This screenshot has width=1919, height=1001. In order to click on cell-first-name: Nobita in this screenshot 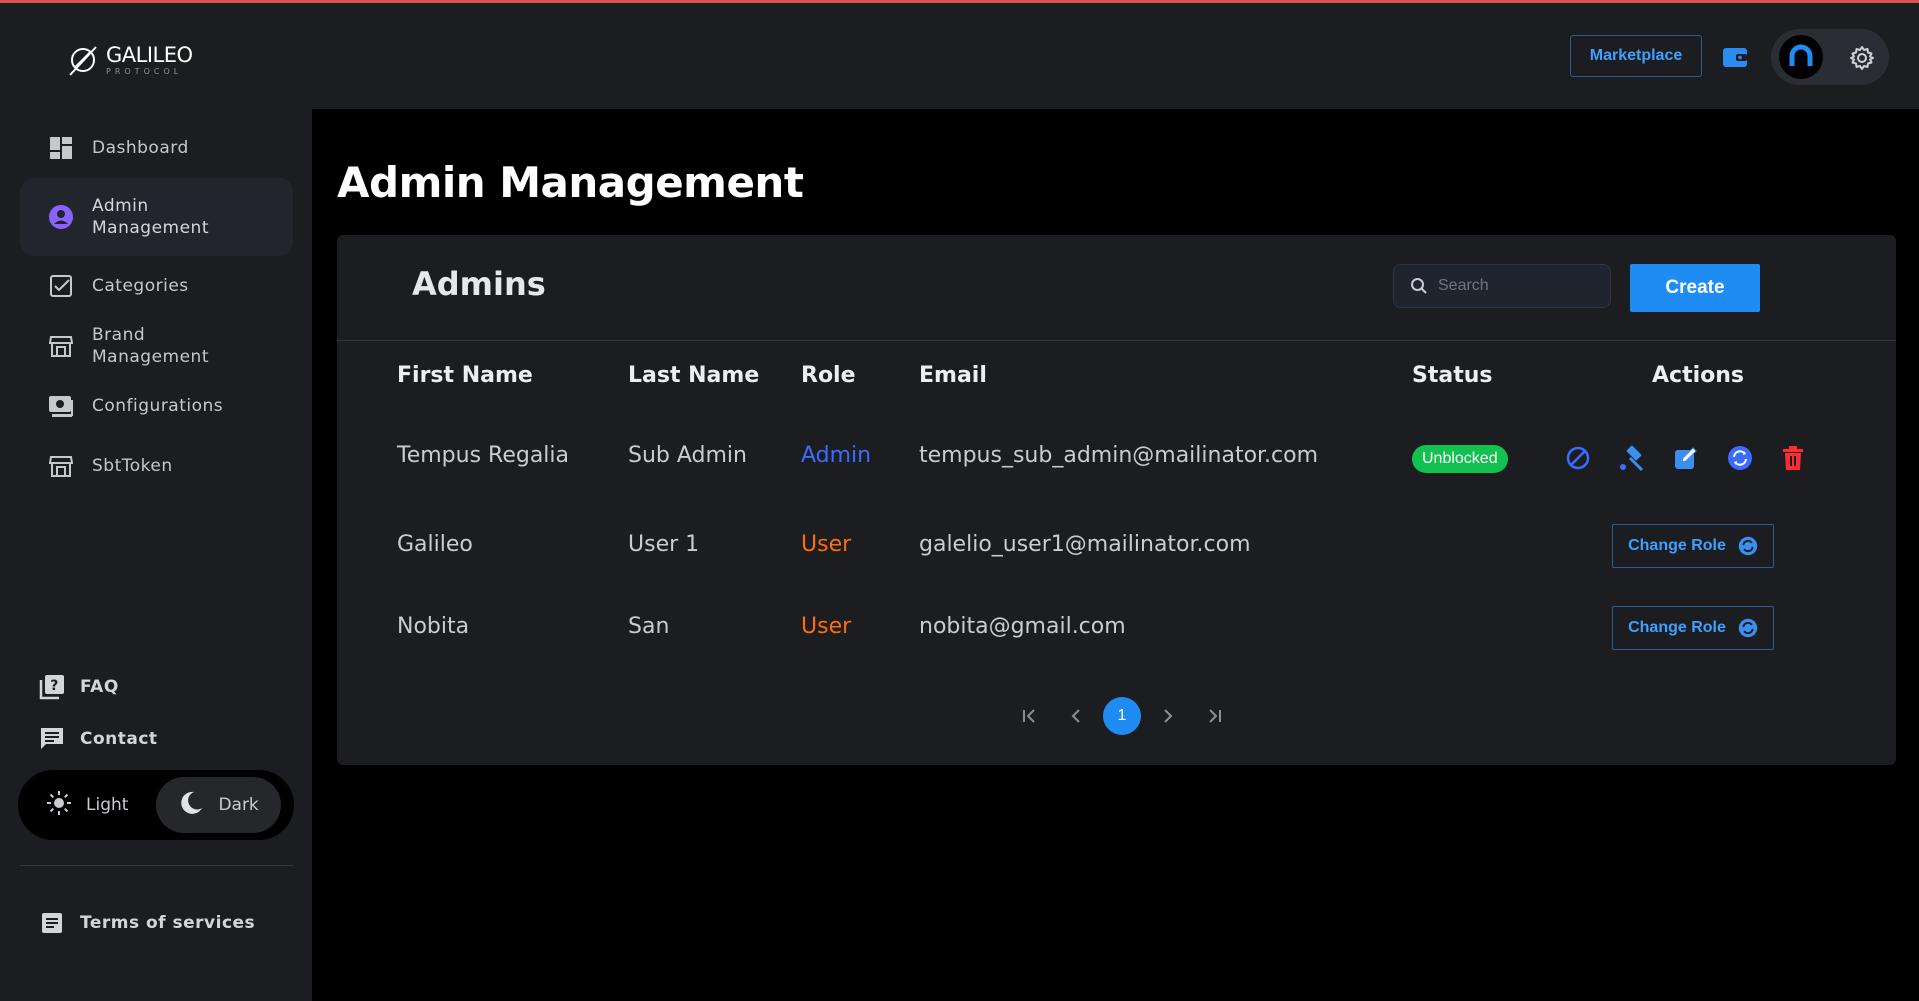, I will do `click(433, 626)`.